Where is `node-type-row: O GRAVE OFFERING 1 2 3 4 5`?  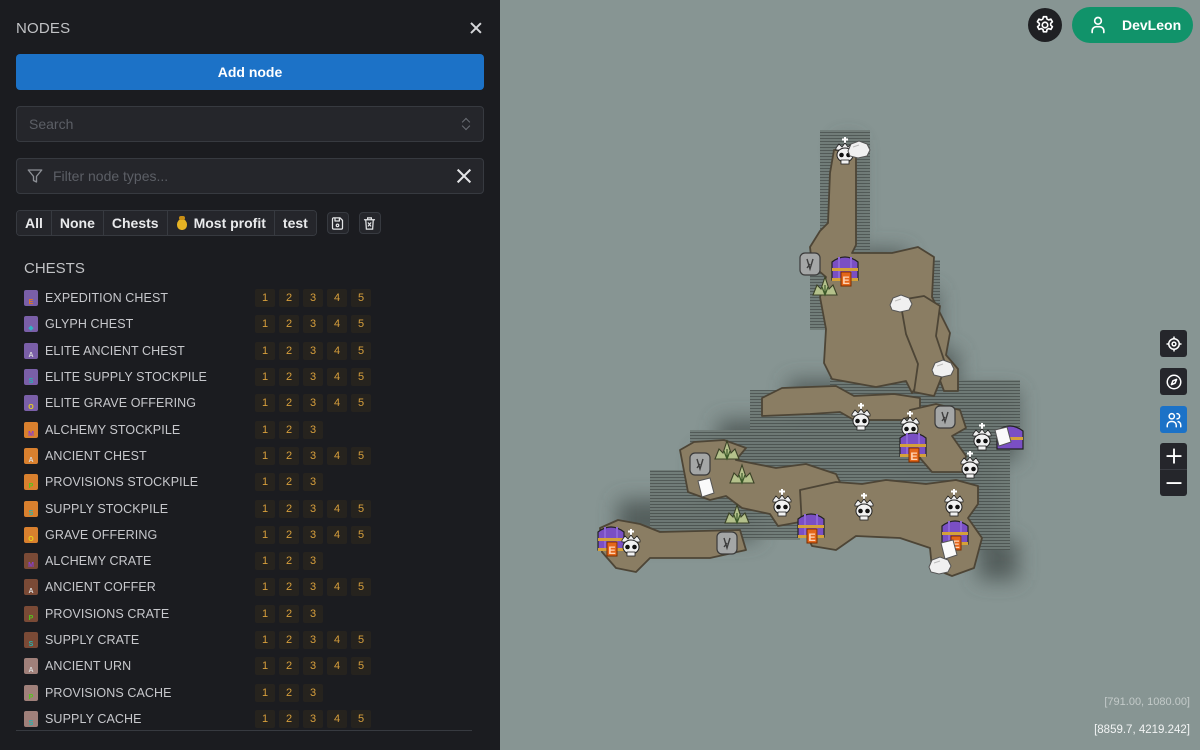
node-type-row: O GRAVE OFFERING 1 2 3 4 5 is located at coordinates (254, 535).